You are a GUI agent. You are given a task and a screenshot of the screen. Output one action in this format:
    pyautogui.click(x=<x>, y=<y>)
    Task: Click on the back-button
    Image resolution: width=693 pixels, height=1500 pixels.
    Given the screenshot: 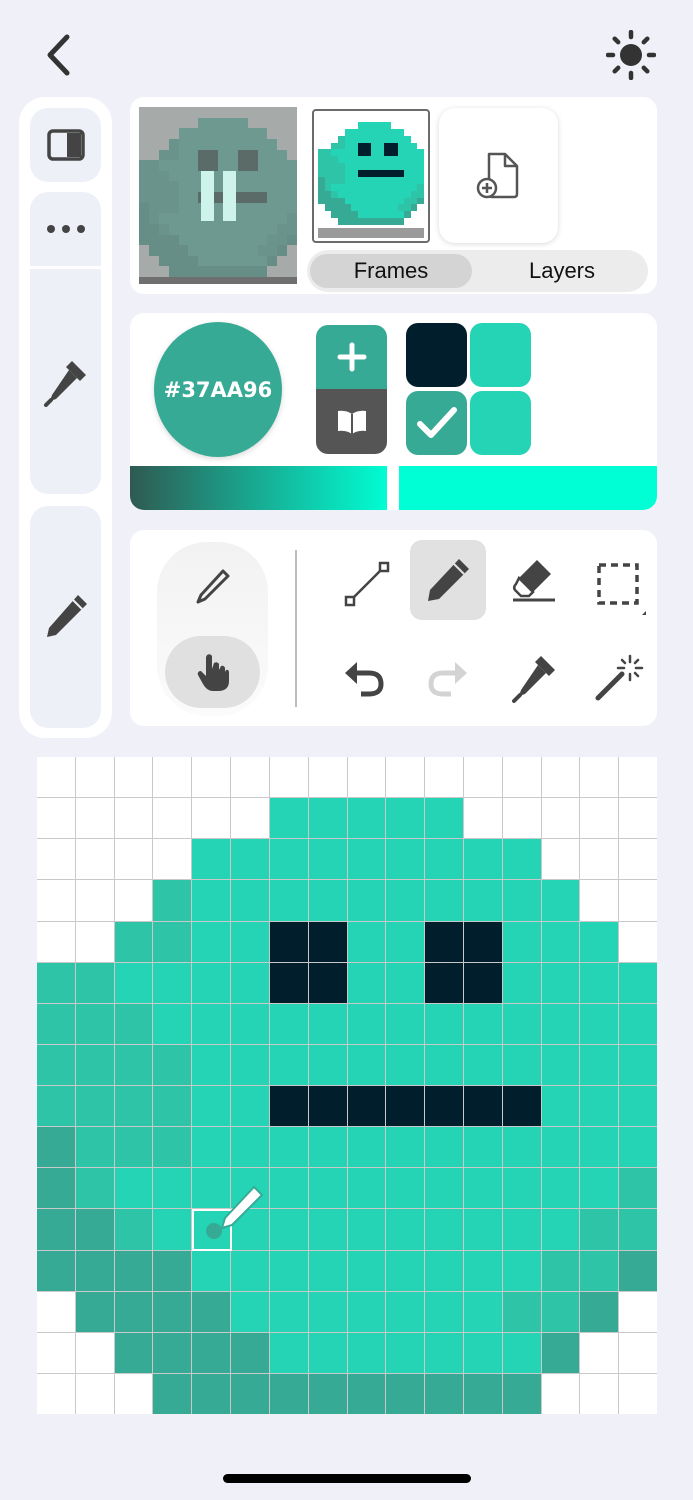 What is the action you would take?
    pyautogui.click(x=58, y=55)
    